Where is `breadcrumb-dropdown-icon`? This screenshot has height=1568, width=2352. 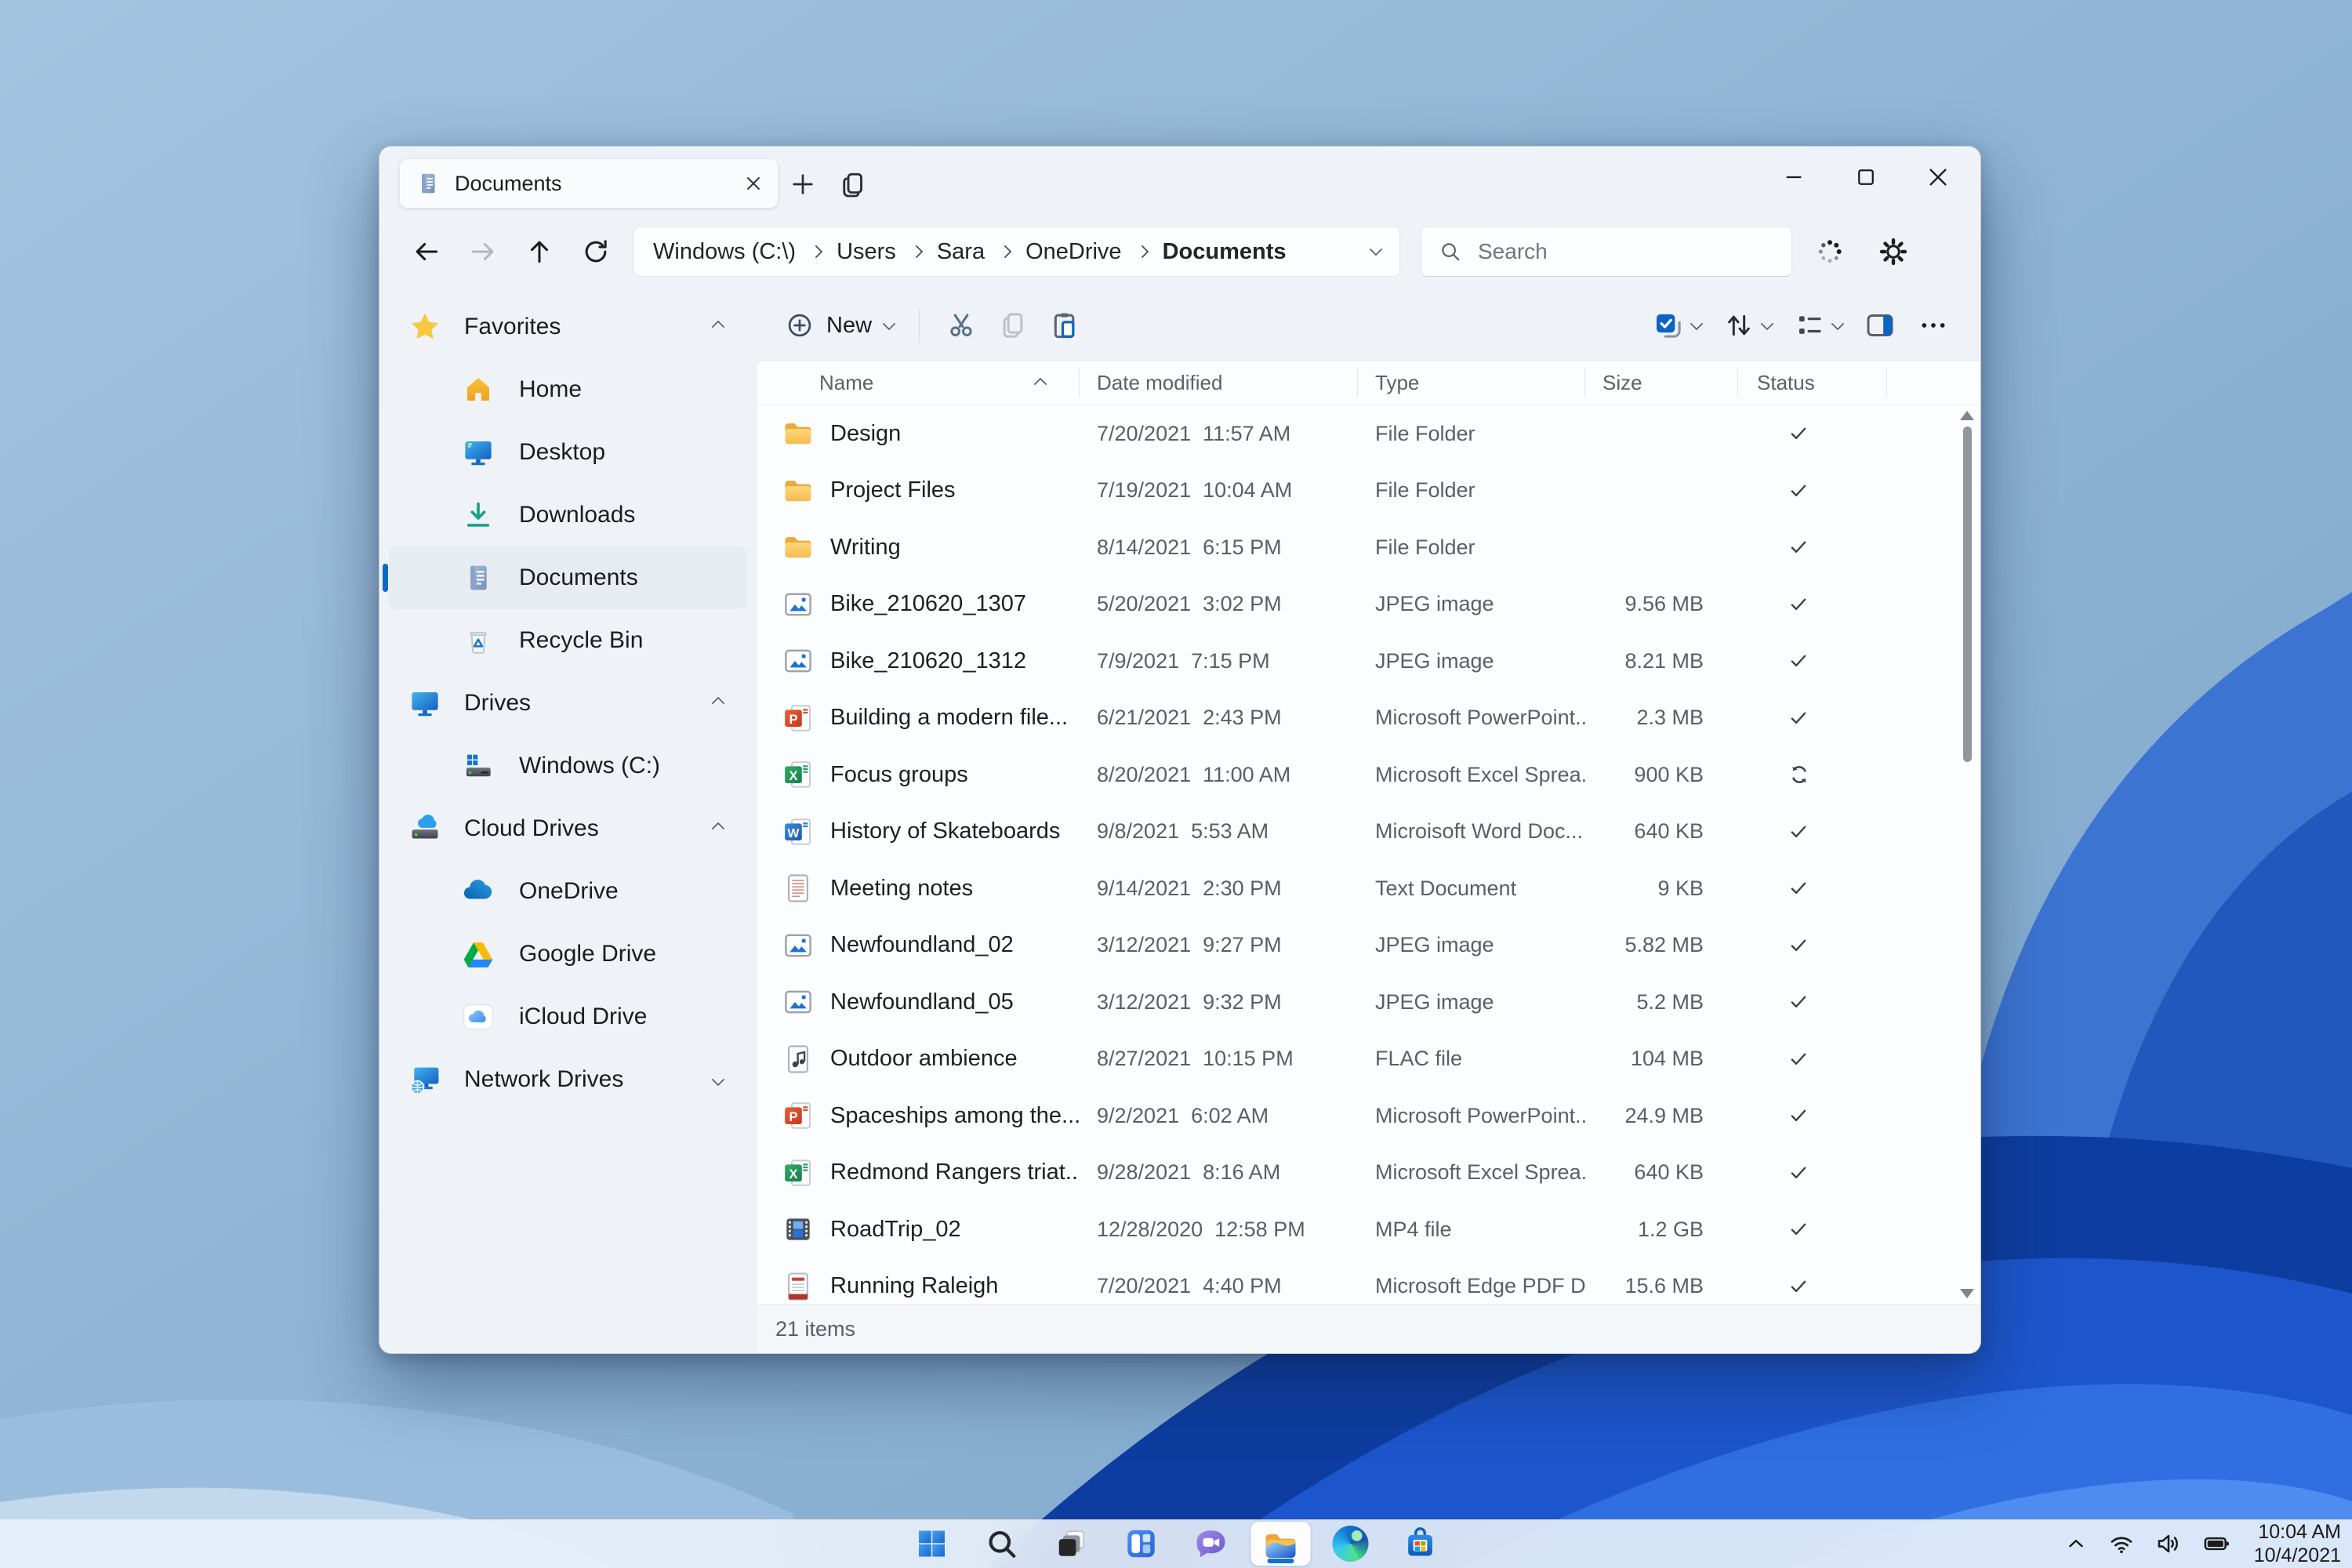
breadcrumb-dropdown-icon is located at coordinates (1376, 249).